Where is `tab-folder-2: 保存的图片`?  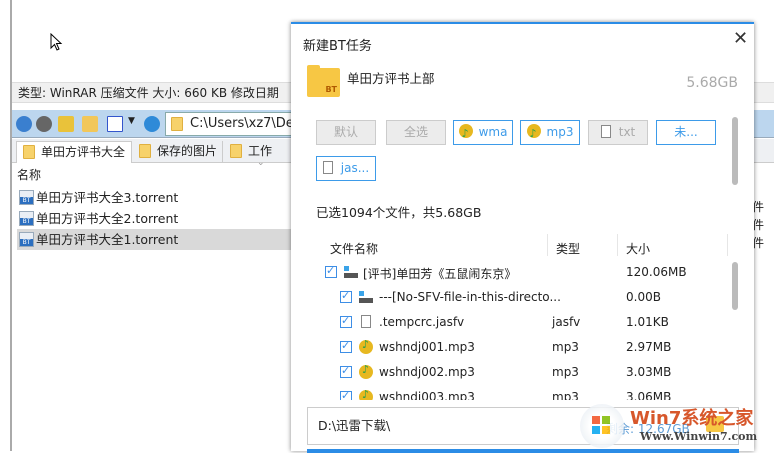 tab-folder-2: 保存的图片 is located at coordinates (178, 152).